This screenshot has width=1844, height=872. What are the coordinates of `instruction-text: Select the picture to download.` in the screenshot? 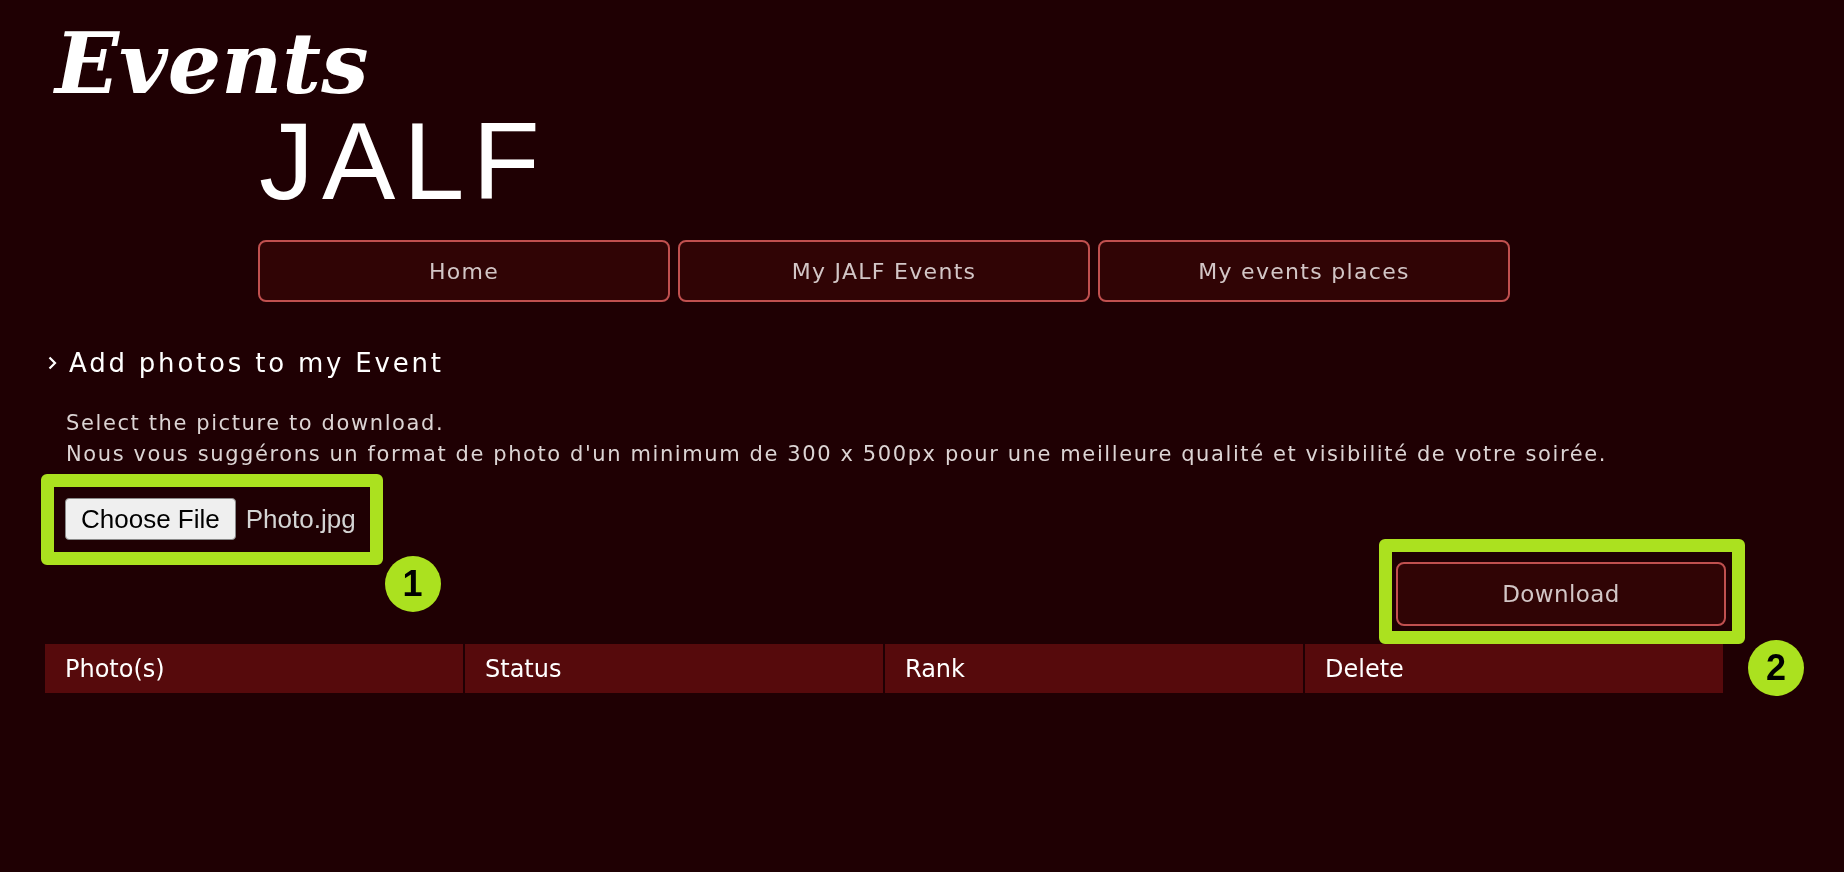 It's located at (256, 423).